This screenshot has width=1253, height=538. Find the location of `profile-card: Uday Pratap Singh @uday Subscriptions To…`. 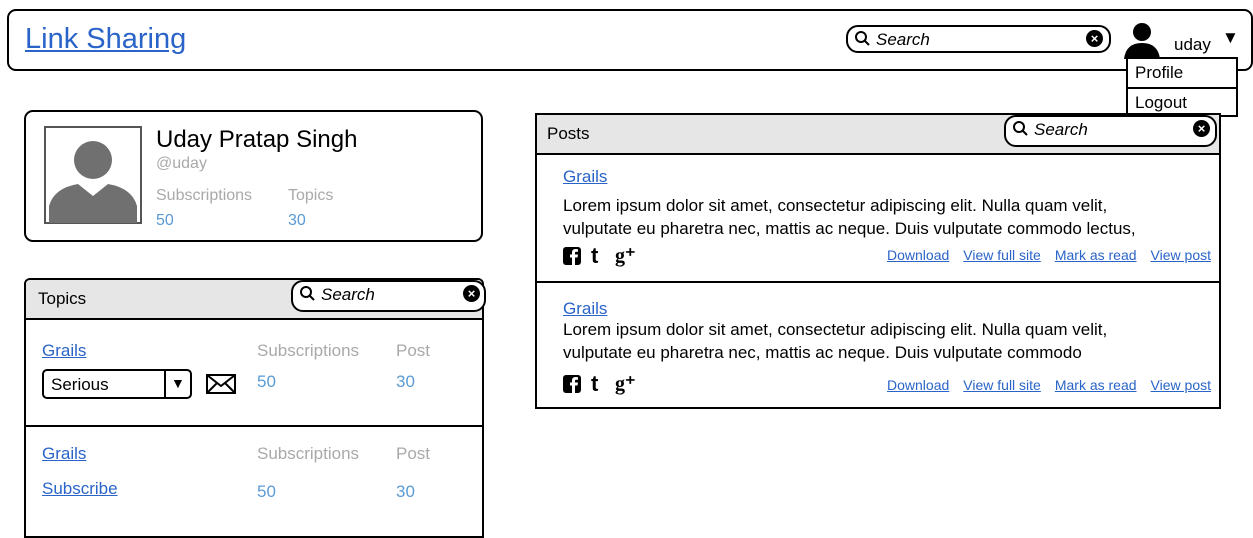

profile-card: Uday Pratap Singh @uday Subscriptions To… is located at coordinates (253, 176).